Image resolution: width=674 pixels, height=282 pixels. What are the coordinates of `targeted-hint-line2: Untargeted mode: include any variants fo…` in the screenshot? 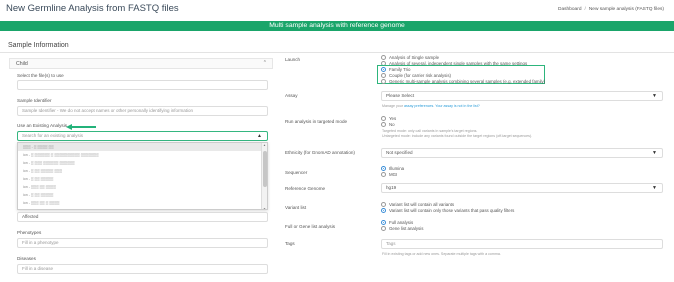 It's located at (457, 136).